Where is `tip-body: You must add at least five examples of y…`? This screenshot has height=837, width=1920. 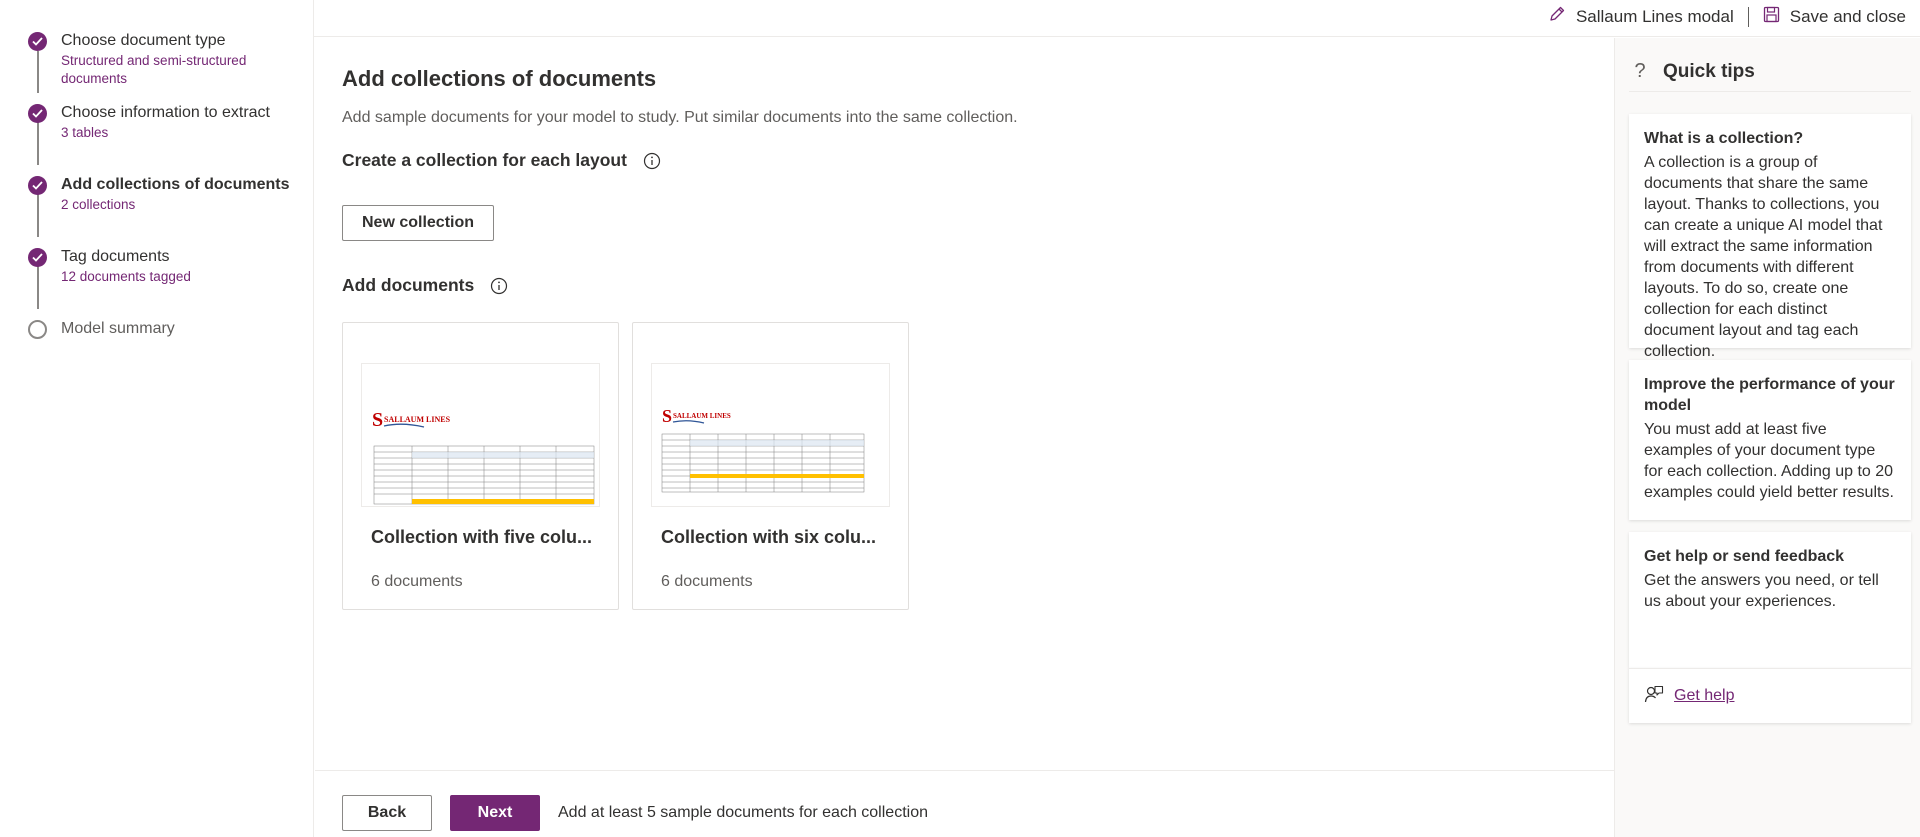
tip-body: You must add at least five examples of y… is located at coordinates (1769, 461).